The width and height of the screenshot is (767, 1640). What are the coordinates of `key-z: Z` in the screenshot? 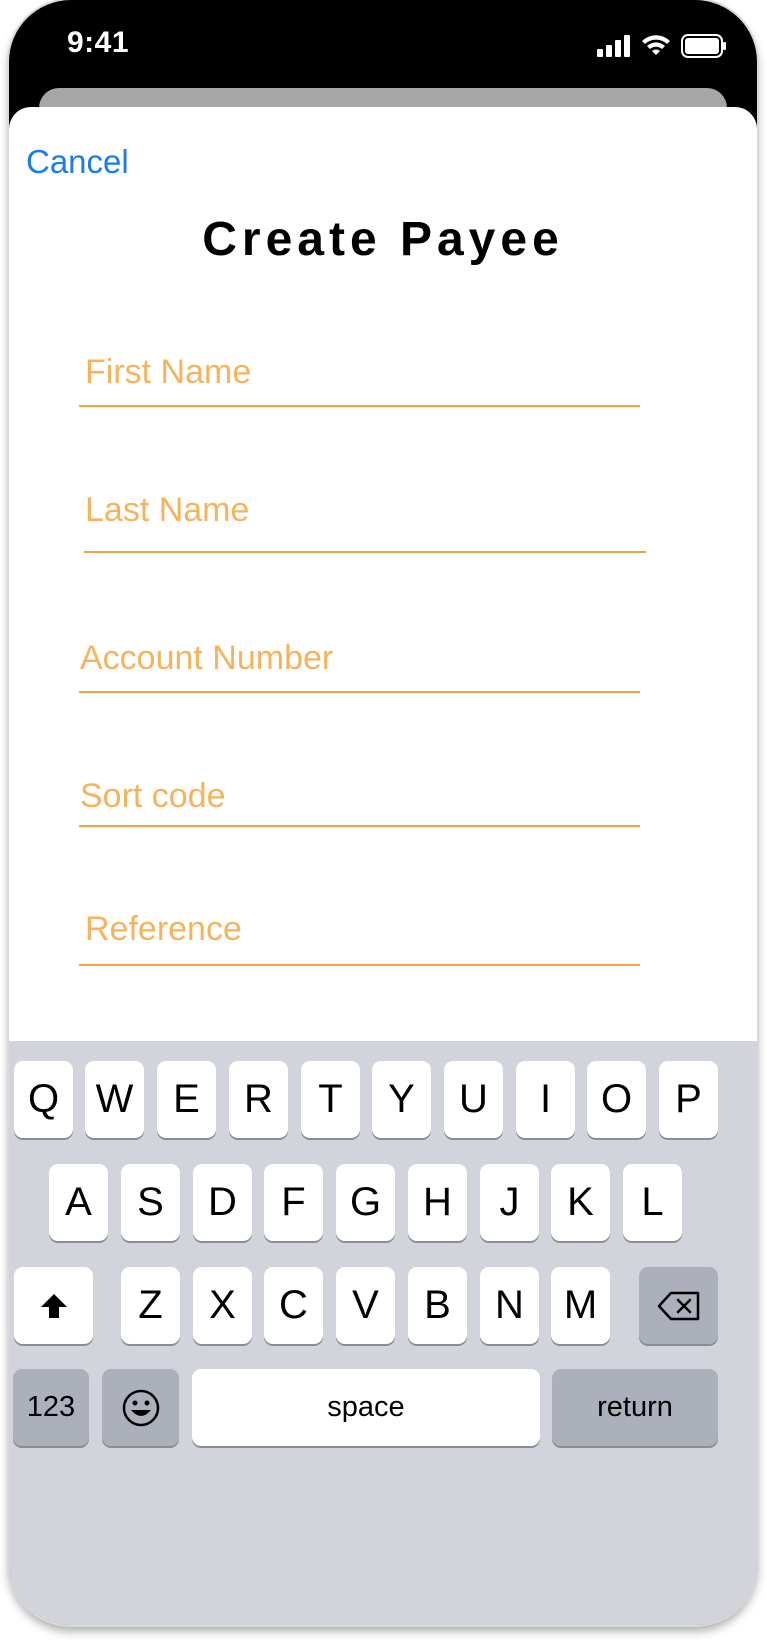 It's located at (150, 1305).